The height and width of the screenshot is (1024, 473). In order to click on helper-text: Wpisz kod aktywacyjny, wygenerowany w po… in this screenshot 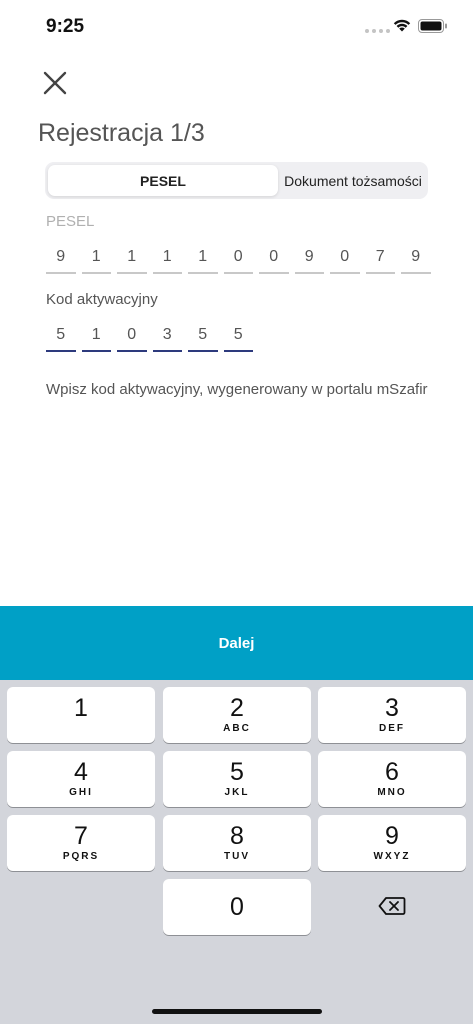, I will do `click(237, 389)`.